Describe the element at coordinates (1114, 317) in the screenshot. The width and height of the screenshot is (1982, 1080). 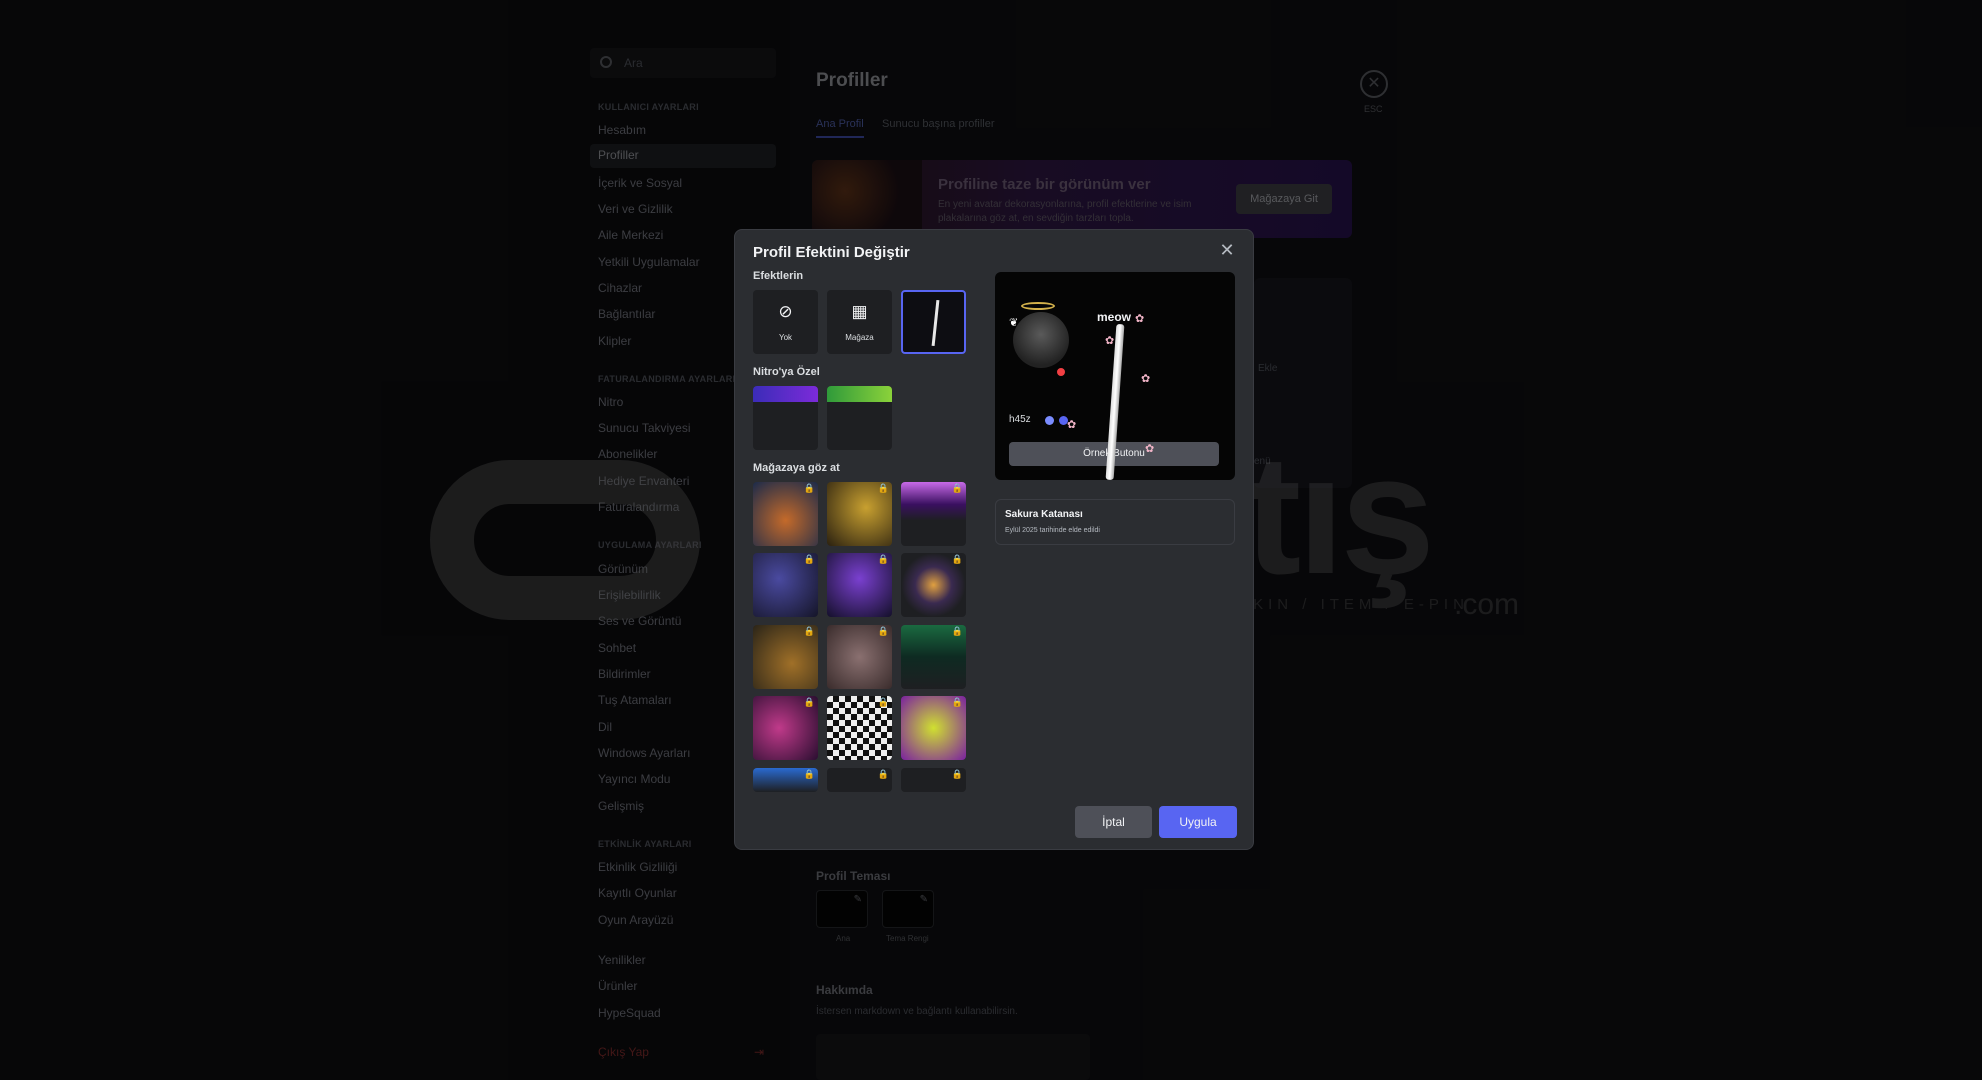
I see `display-name: meow` at that location.